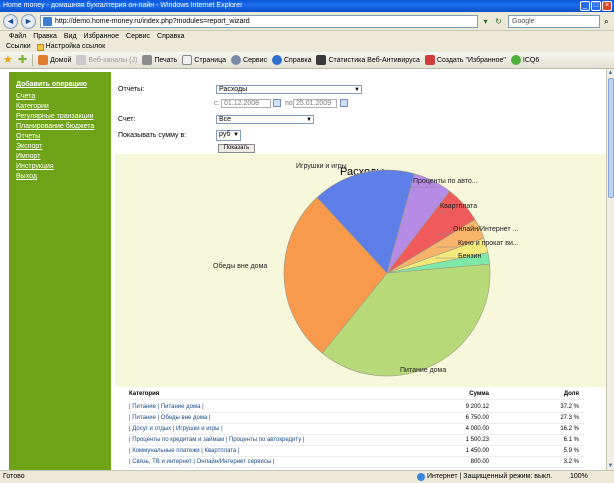  I want to click on antivirus-stats-button: Статистика Веб-Антивируса, so click(368, 60).